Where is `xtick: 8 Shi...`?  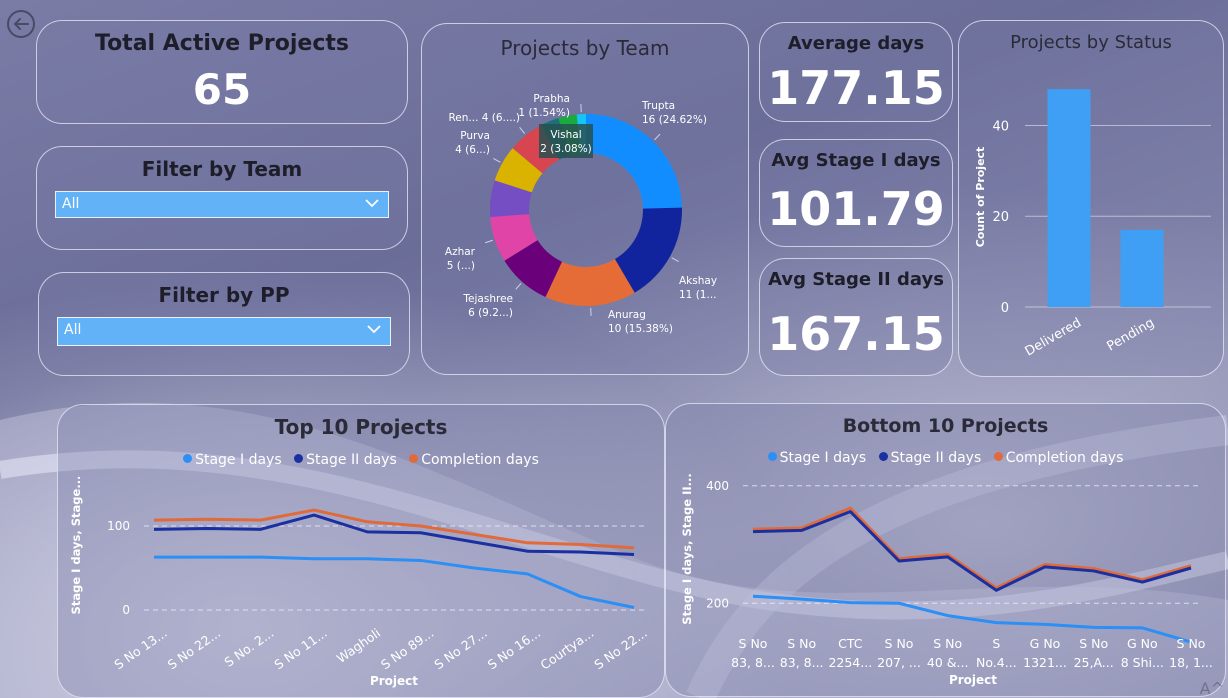
xtick: 8 Shi... is located at coordinates (1142, 662).